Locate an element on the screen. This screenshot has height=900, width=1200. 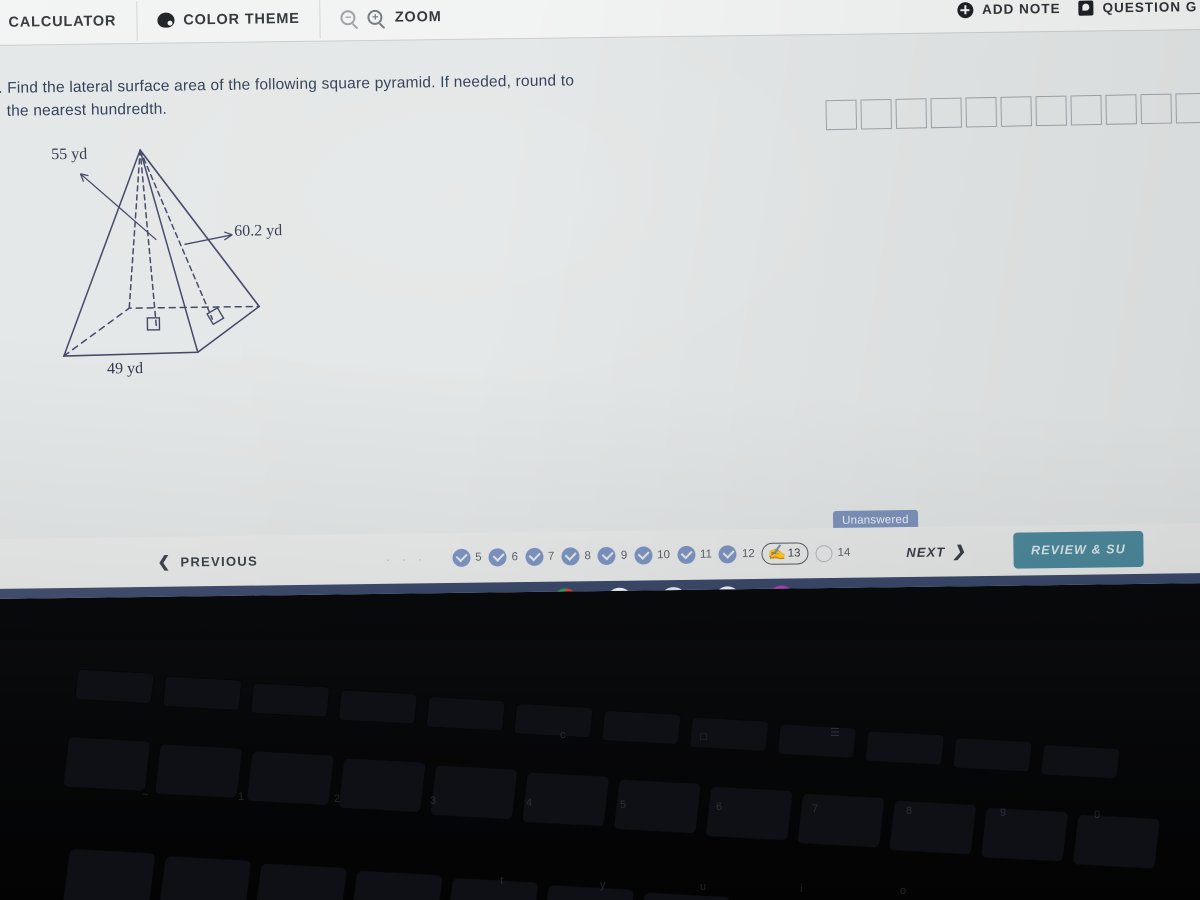
svg-text: 2 is located at coordinates (337, 799).